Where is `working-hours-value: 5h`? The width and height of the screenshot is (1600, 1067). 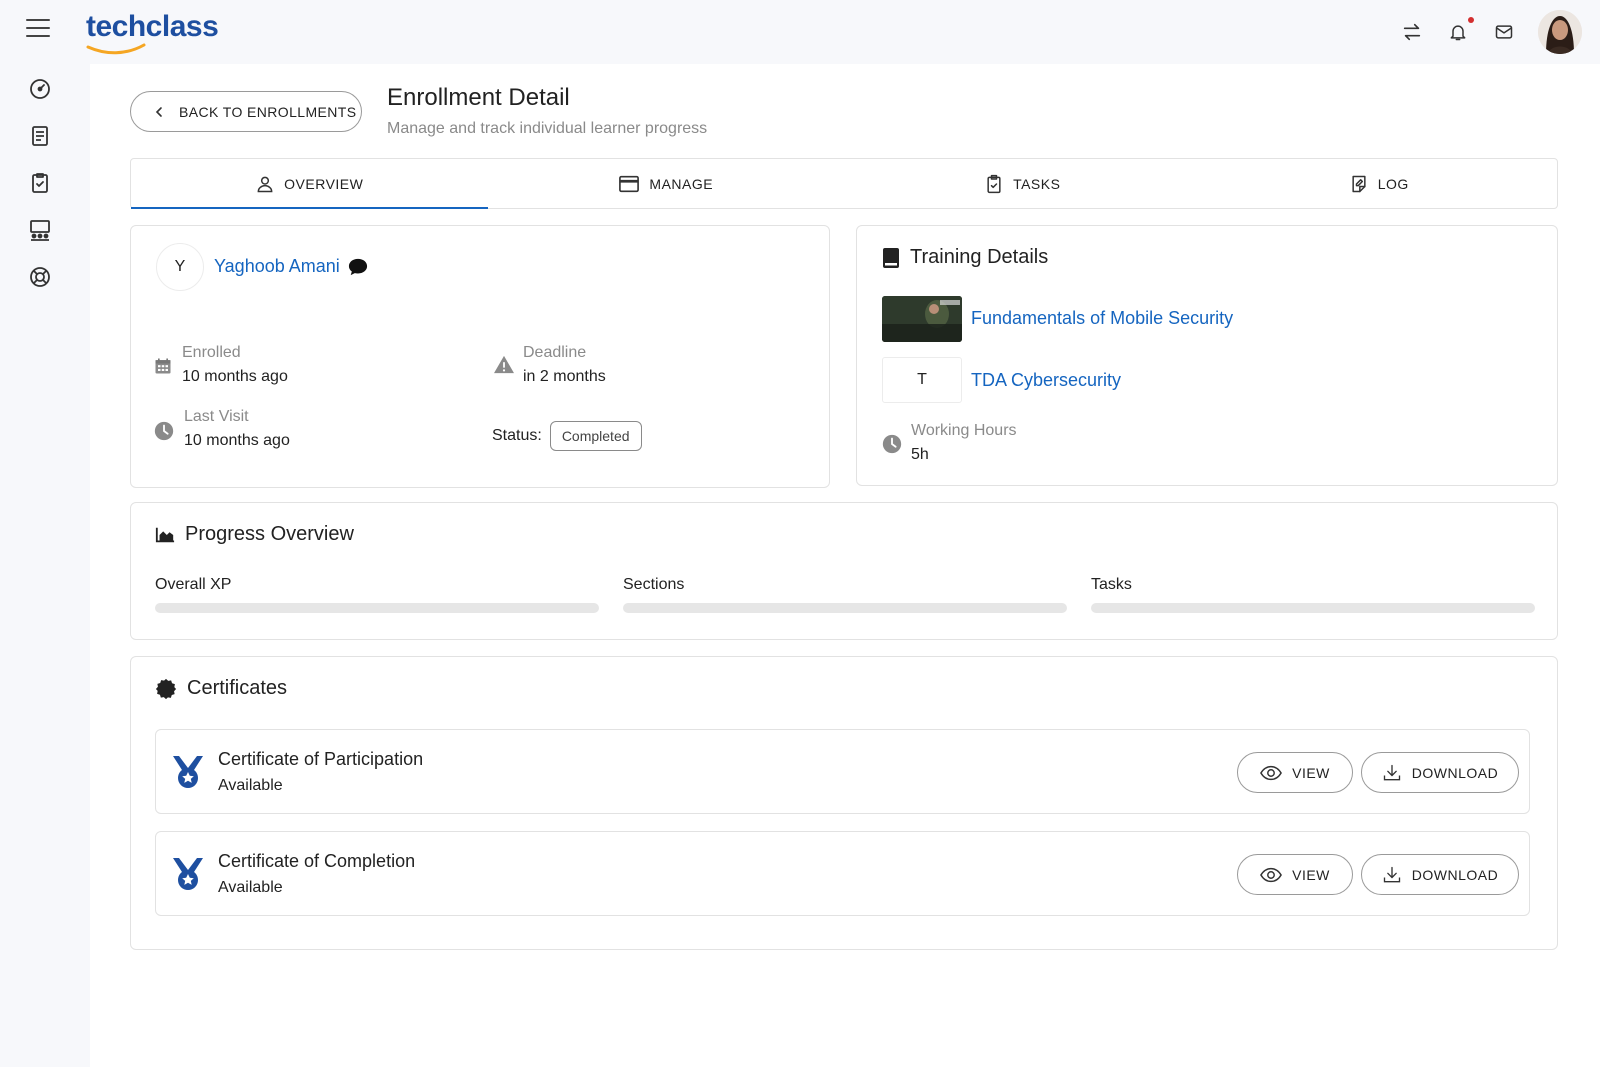
working-hours-value: 5h is located at coordinates (920, 454).